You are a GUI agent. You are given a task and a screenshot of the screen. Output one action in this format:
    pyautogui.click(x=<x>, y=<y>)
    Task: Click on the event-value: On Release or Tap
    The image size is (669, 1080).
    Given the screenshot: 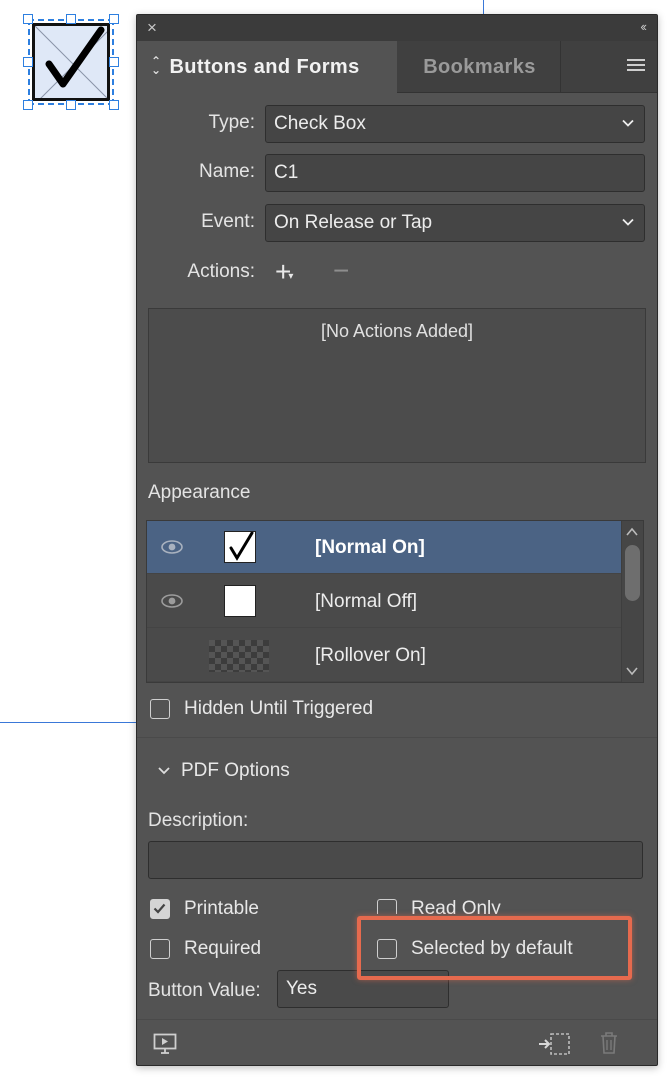 What is the action you would take?
    pyautogui.click(x=353, y=222)
    